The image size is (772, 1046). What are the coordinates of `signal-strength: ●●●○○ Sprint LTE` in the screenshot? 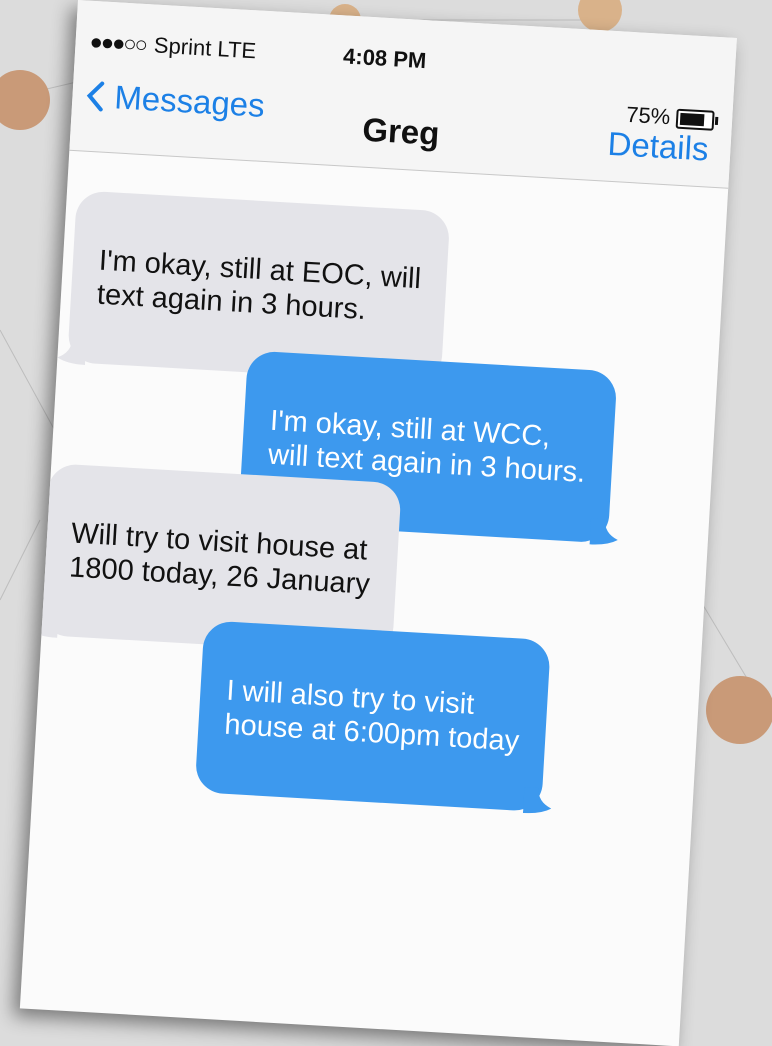 It's located at (173, 47).